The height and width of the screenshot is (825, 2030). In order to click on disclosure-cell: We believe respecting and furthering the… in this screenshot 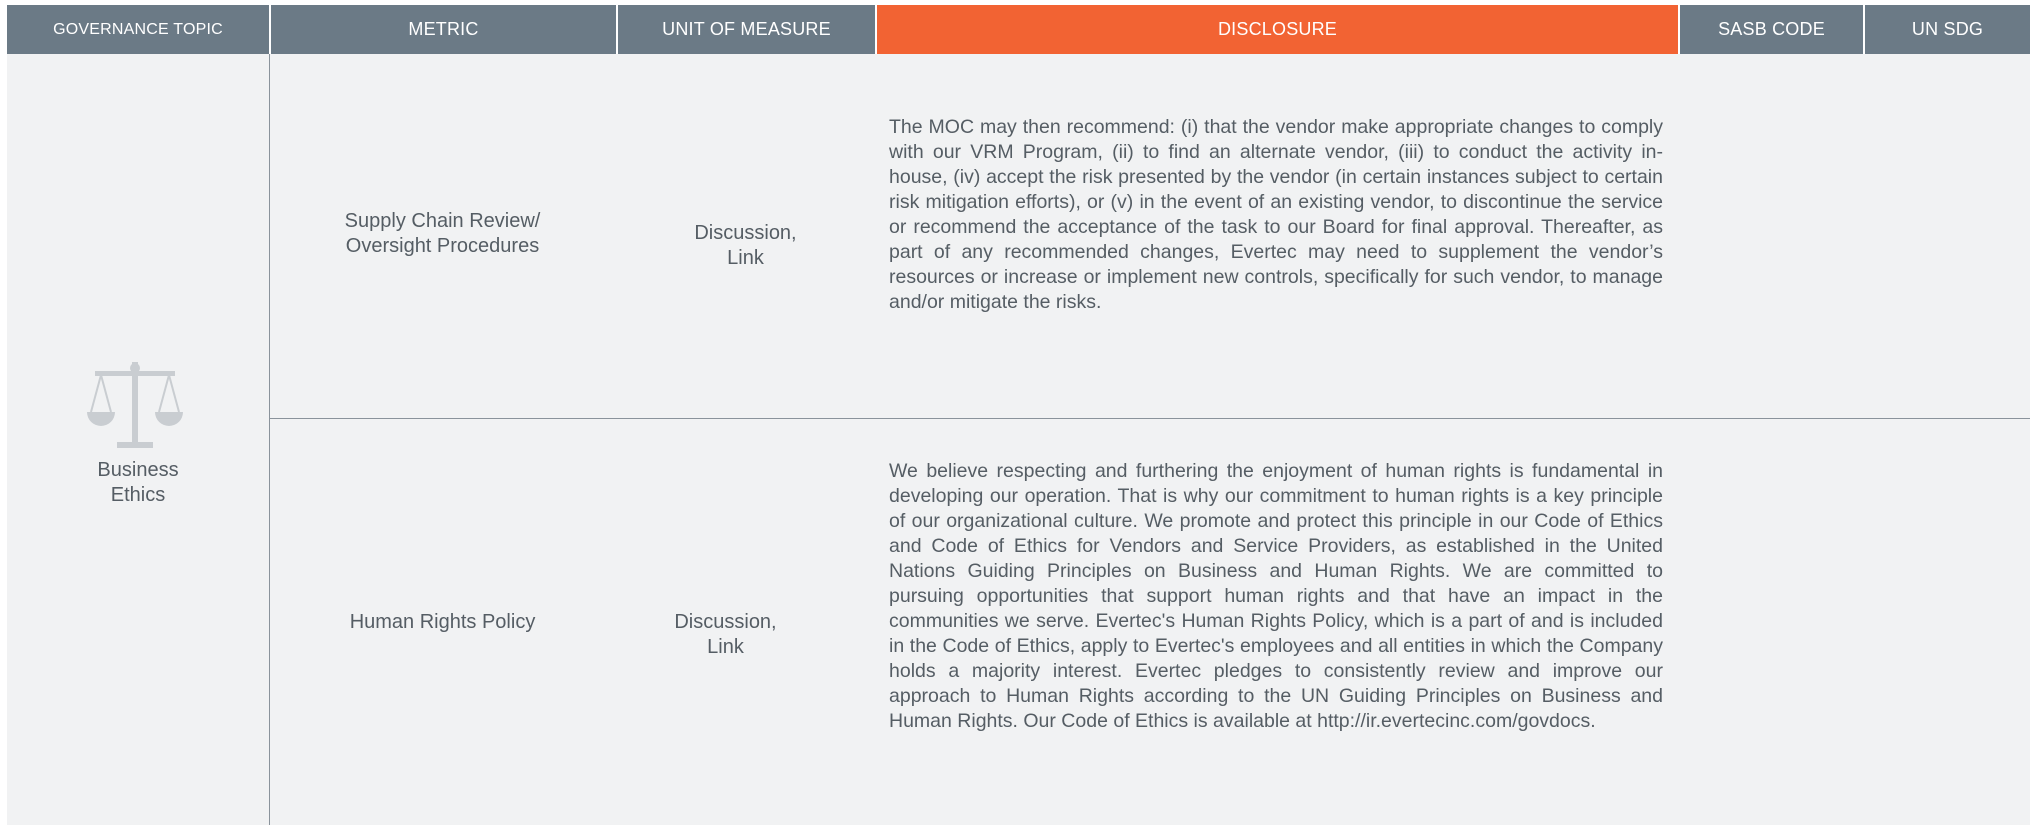, I will do `click(1276, 596)`.